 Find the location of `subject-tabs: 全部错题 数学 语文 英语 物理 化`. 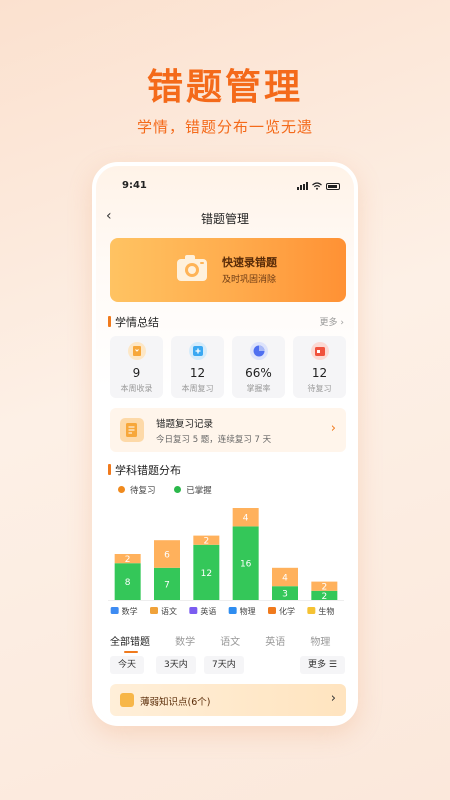

subject-tabs: 全部错题 数学 语文 英语 物理 化 is located at coordinates (232, 642).